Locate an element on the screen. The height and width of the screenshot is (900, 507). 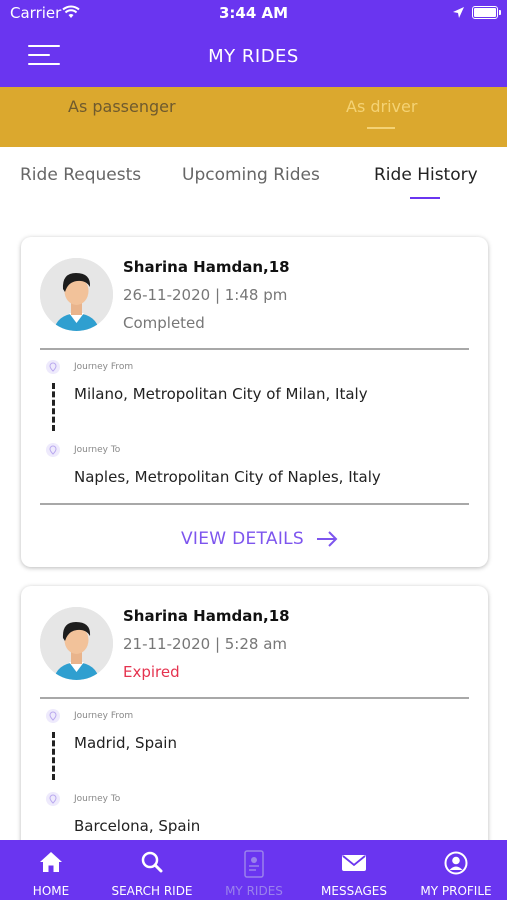
app-header: MY RIDES is located at coordinates (253, 56).